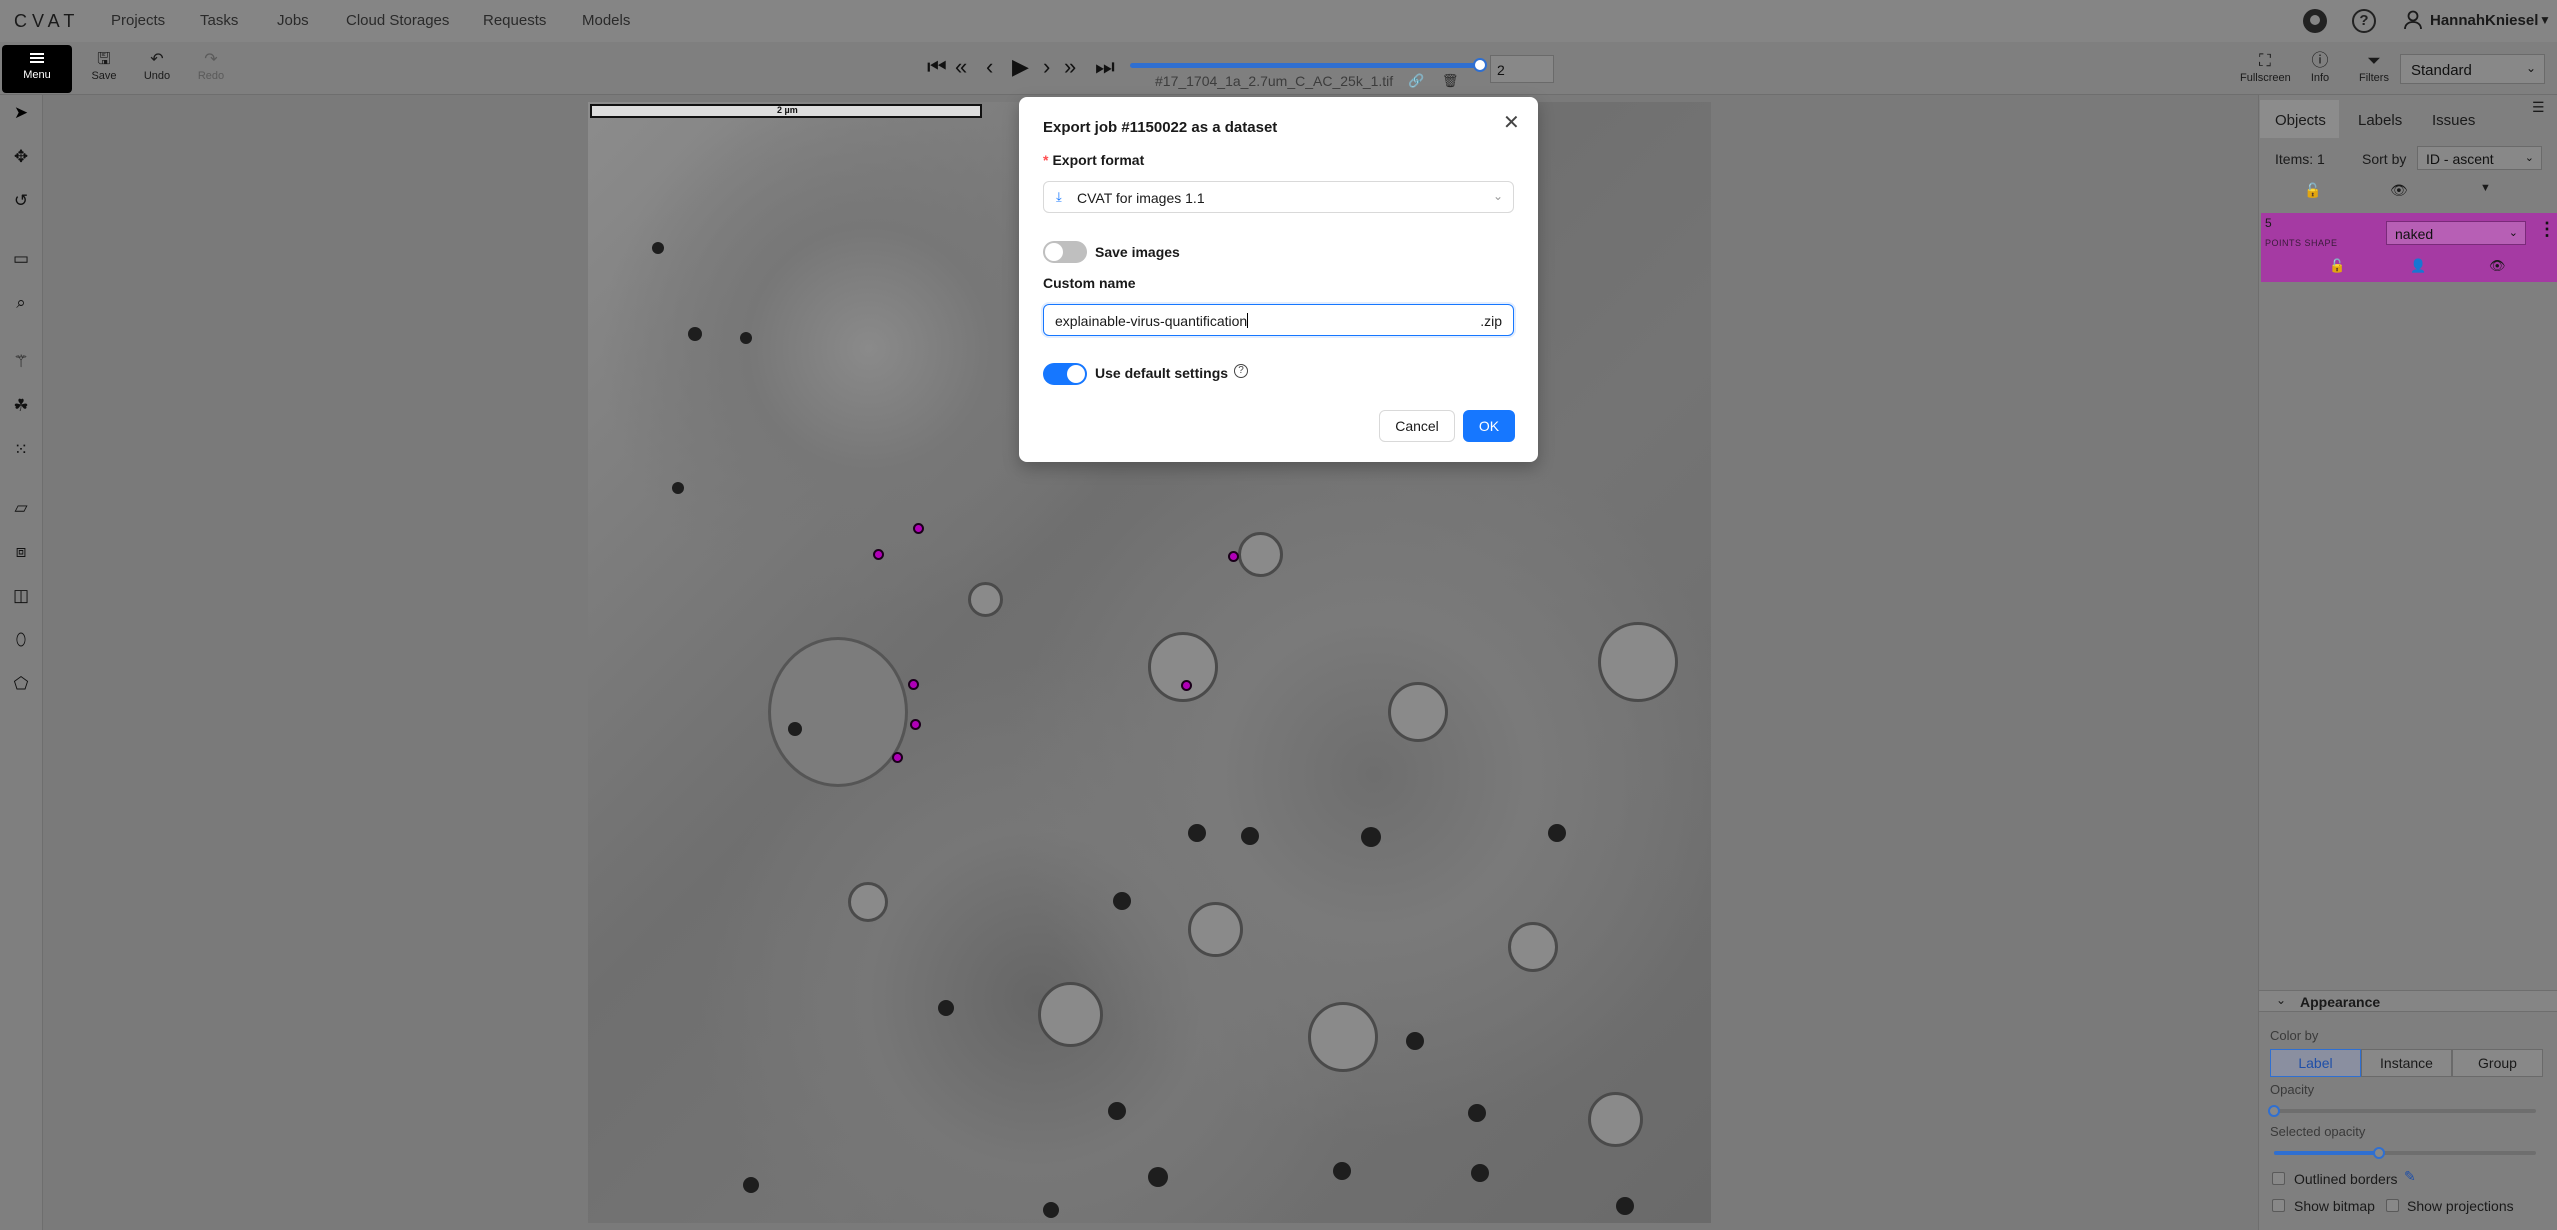 The image size is (2557, 1230). I want to click on draw-rectangle-icon: ▱, so click(21, 508).